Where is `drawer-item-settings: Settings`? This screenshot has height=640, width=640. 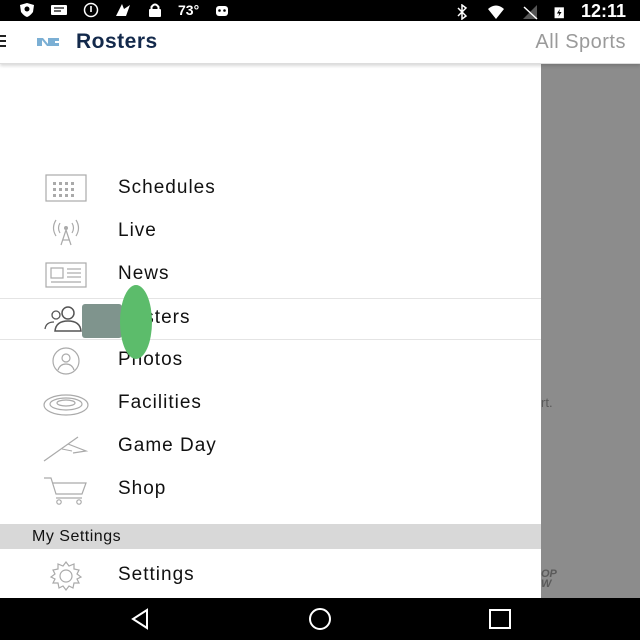
drawer-item-settings: Settings is located at coordinates (270, 576).